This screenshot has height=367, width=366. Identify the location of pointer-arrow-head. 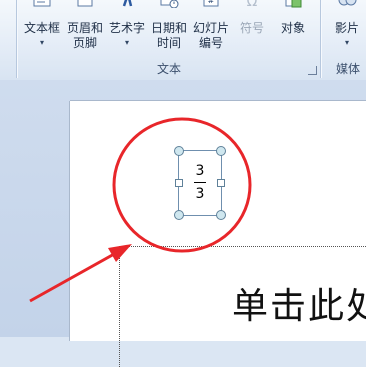
(120, 253).